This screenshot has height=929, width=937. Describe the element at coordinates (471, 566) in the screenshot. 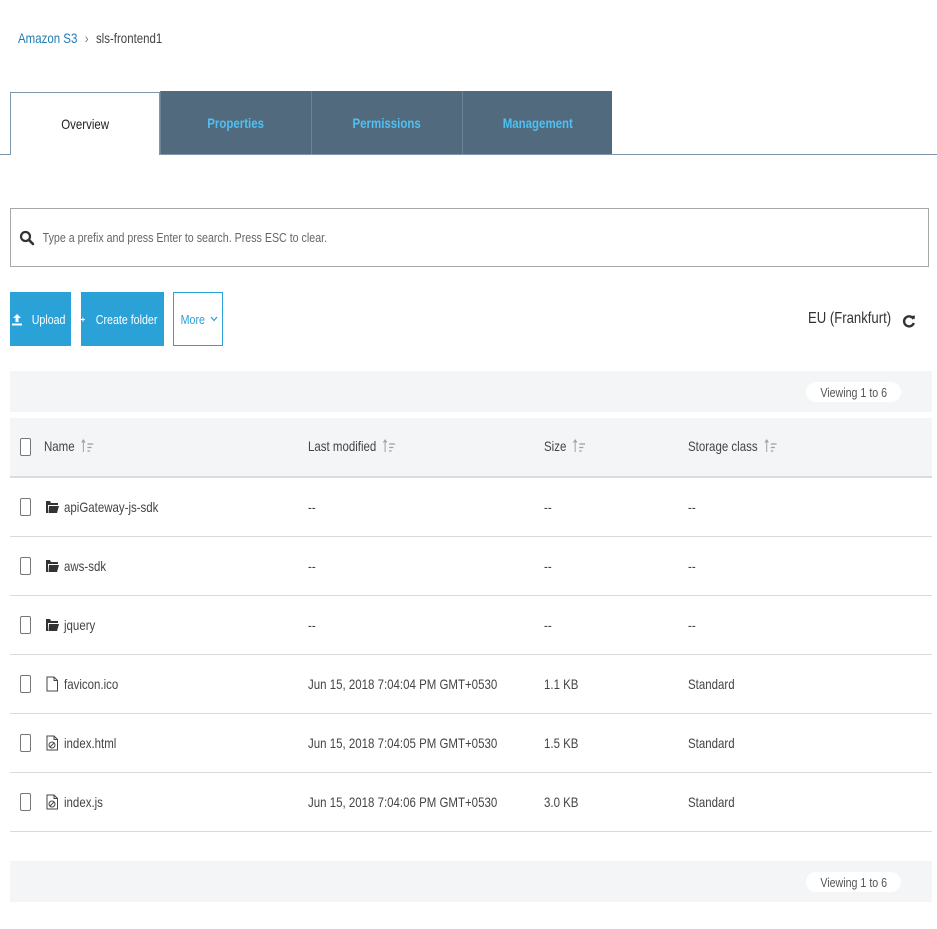

I see `table-row: aws-sdk -- -- --` at that location.